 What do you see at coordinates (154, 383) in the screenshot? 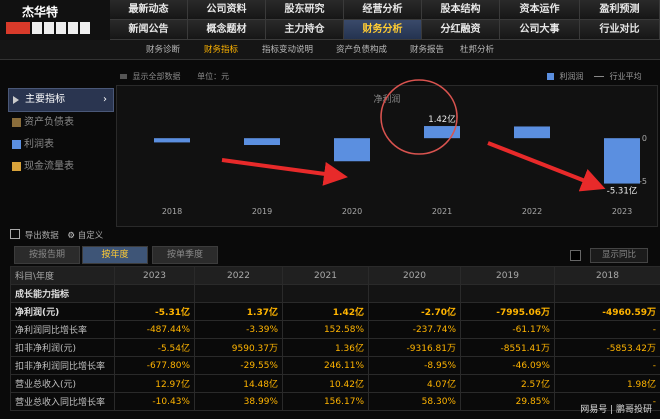
I see `table-cell: 12.97亿` at bounding box center [154, 383].